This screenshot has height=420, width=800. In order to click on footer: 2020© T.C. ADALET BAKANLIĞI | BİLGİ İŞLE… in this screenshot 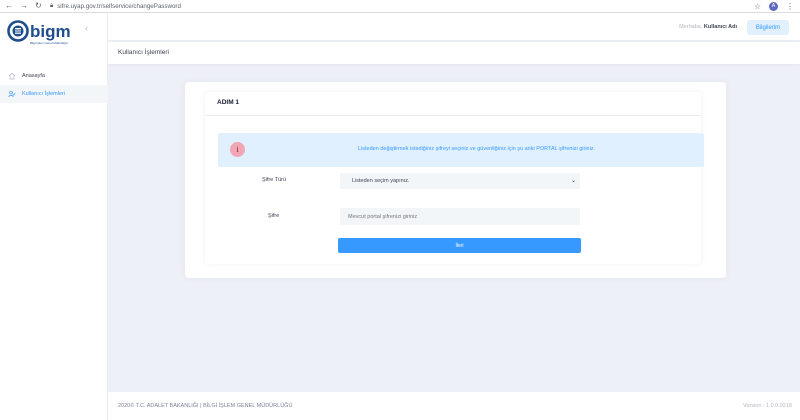, I will do `click(454, 406)`.